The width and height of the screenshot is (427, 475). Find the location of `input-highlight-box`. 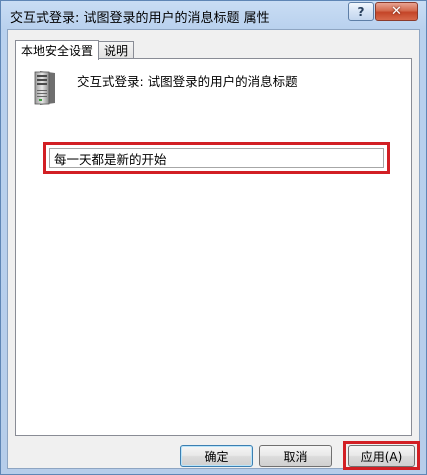

input-highlight-box is located at coordinates (216, 158).